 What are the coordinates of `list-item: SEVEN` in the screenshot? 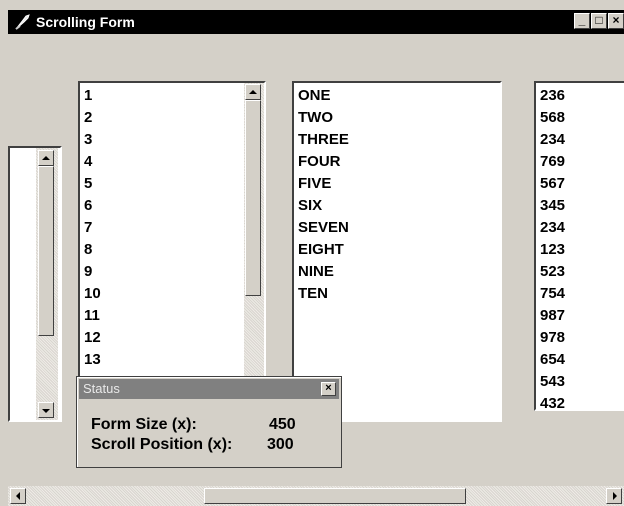 It's located at (323, 228).